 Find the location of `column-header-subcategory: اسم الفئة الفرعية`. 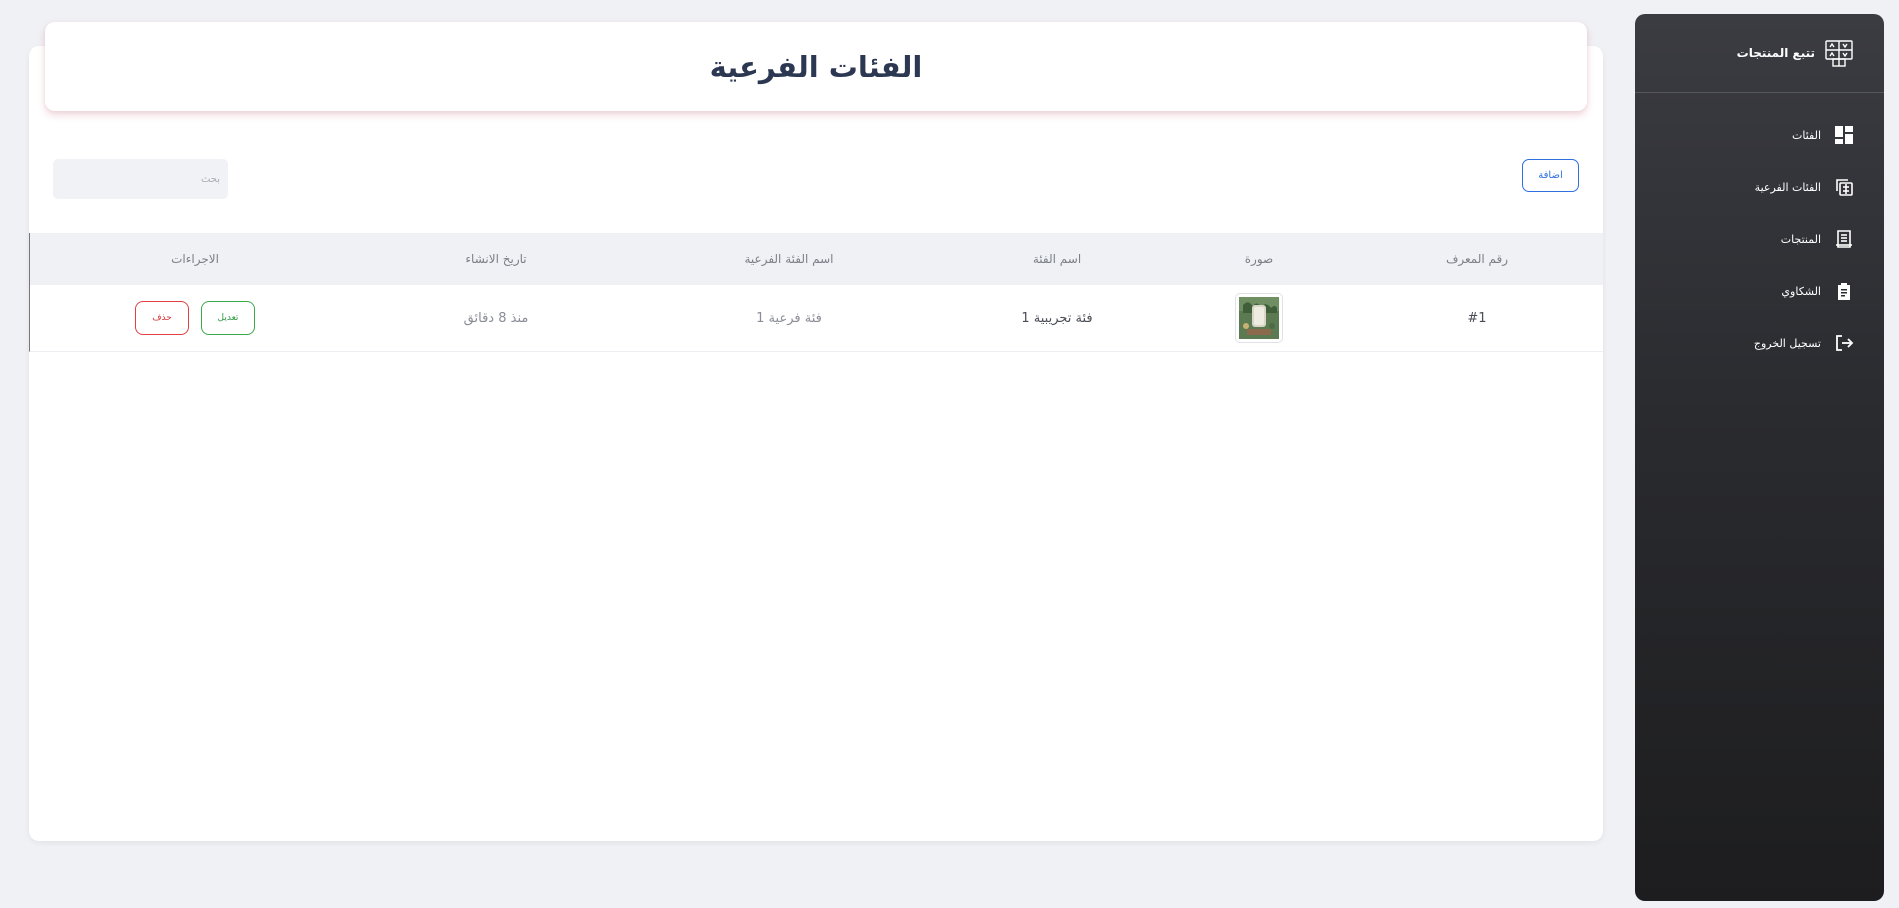

column-header-subcategory: اسم الفئة الفرعية is located at coordinates (789, 259).